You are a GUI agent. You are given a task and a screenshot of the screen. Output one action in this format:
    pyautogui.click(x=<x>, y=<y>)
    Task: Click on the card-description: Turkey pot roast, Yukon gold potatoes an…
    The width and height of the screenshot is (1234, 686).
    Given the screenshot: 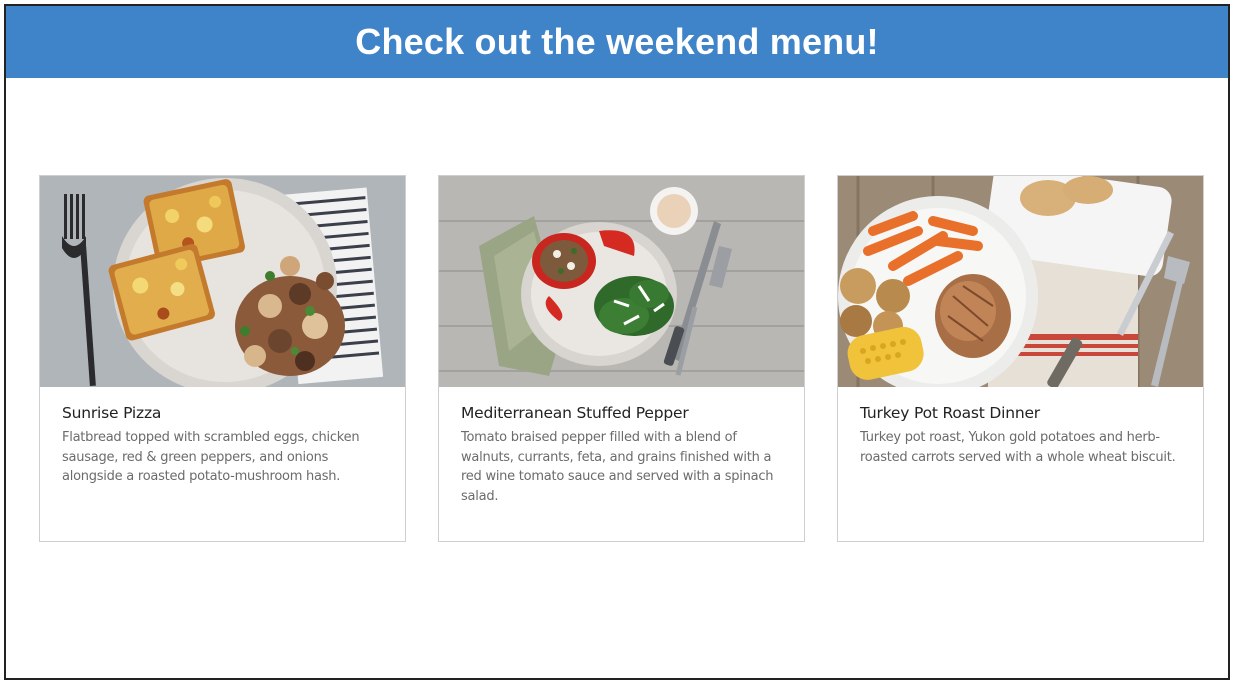 What is the action you would take?
    pyautogui.click(x=1018, y=447)
    